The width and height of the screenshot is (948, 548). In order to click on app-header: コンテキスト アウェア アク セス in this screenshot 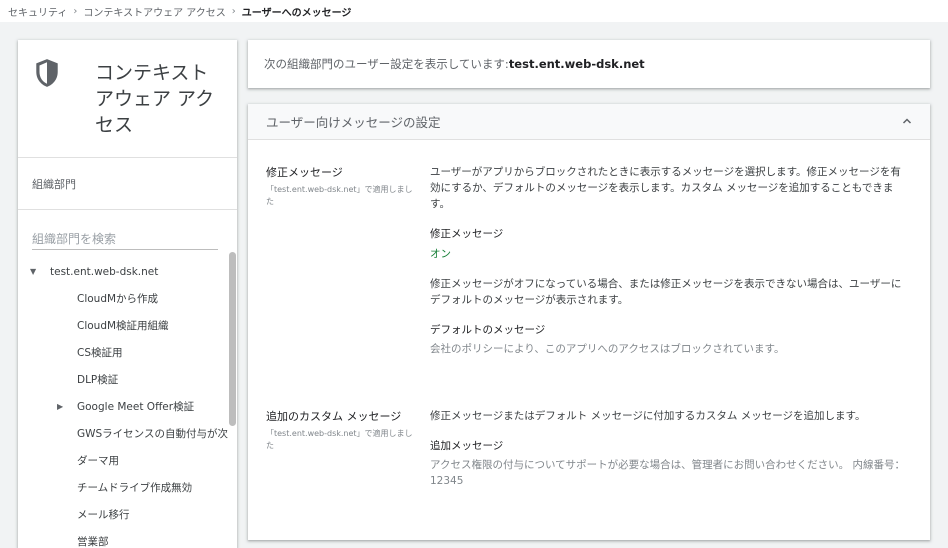, I will do `click(127, 99)`.